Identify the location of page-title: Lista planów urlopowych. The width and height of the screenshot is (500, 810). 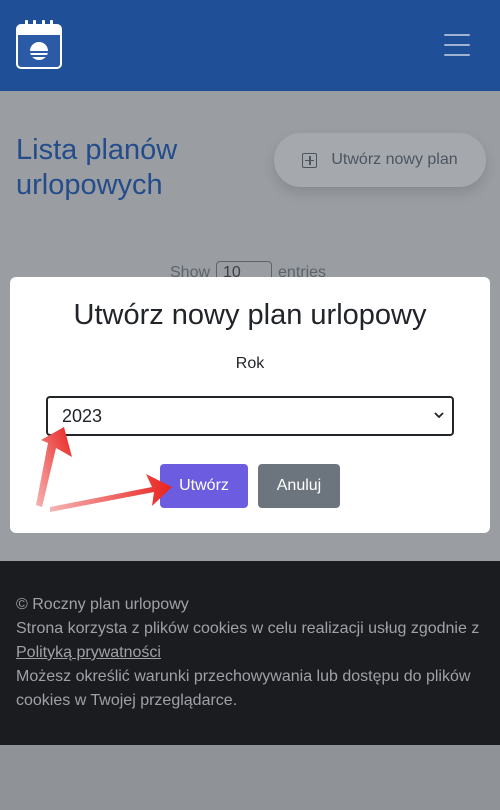
(97, 167).